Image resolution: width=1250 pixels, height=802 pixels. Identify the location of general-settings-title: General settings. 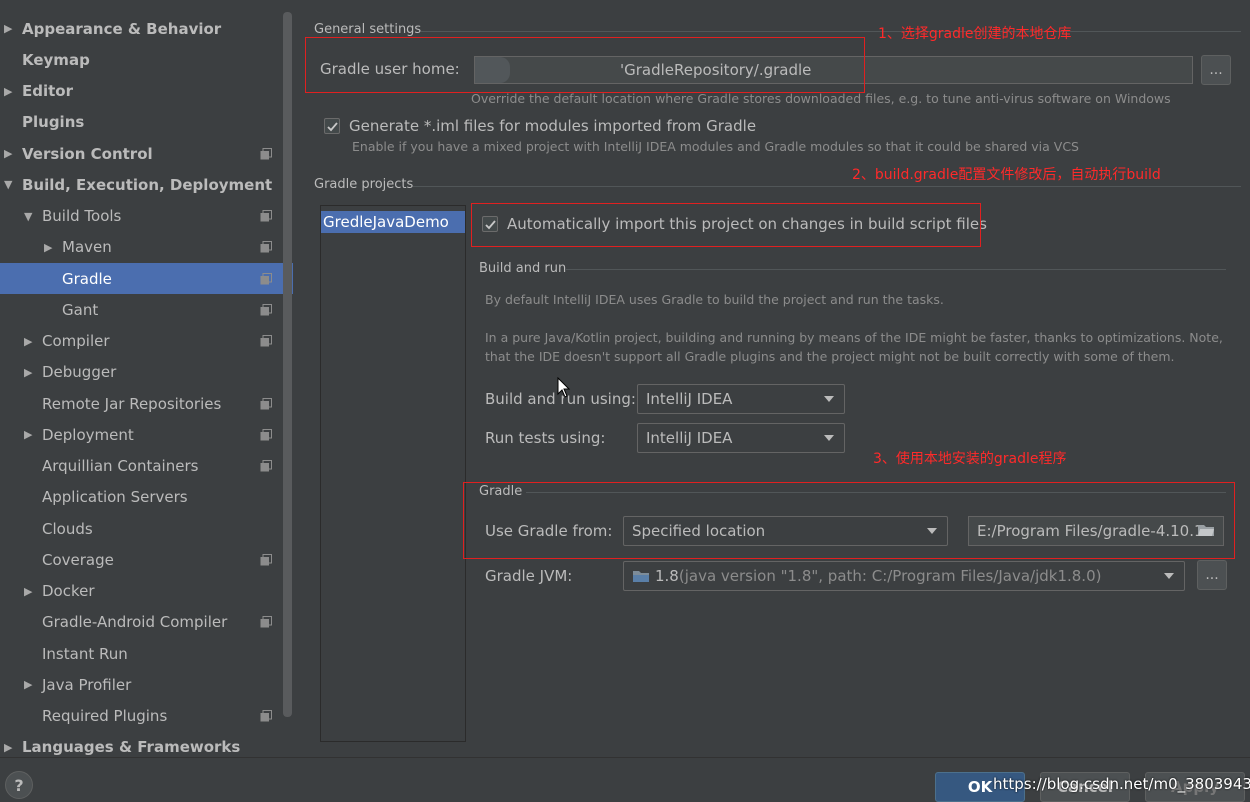
(368, 29).